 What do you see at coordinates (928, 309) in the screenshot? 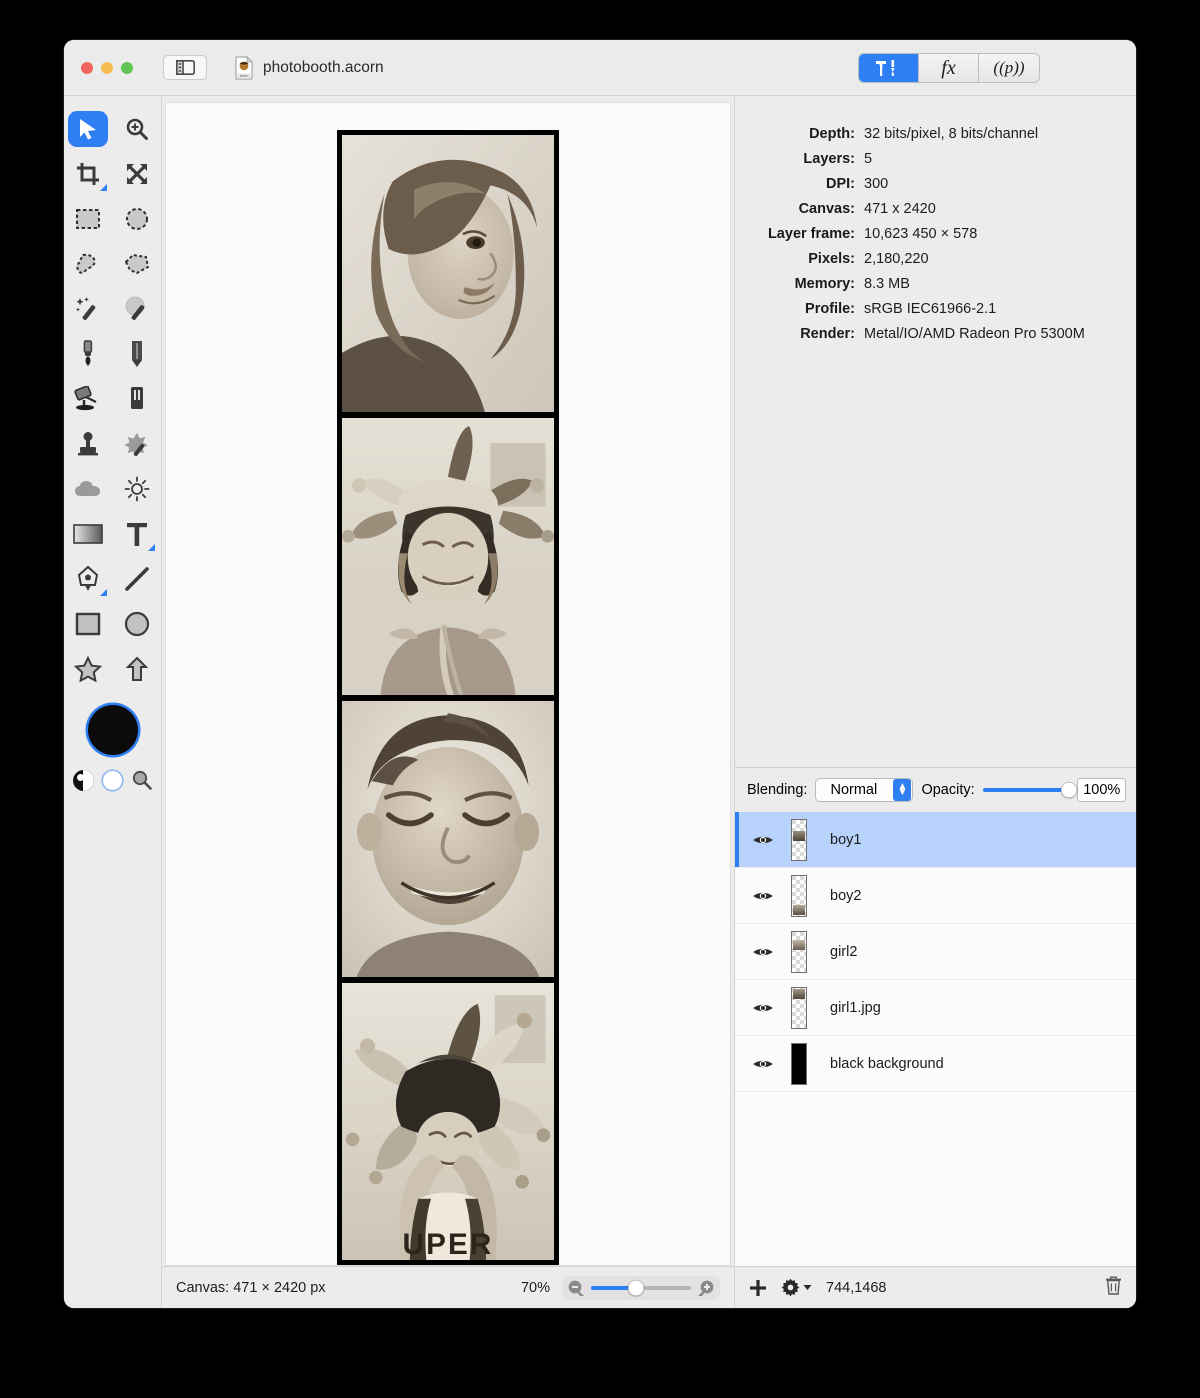
I see `info-row-profile: Profile: sRGB IEC61966-2.1` at bounding box center [928, 309].